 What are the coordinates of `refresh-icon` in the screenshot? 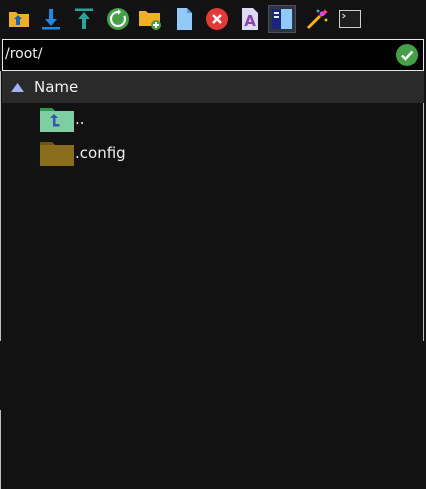 It's located at (118, 19).